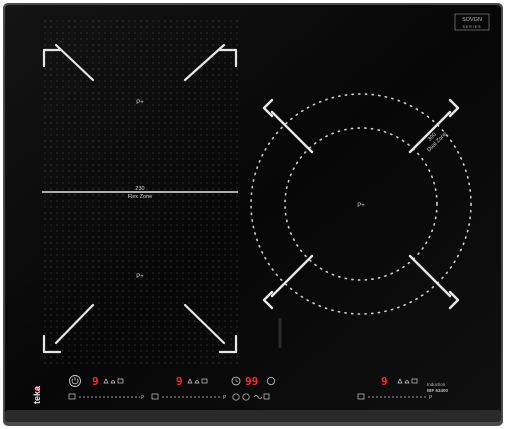  I want to click on bottom-edge, so click(253, 416).